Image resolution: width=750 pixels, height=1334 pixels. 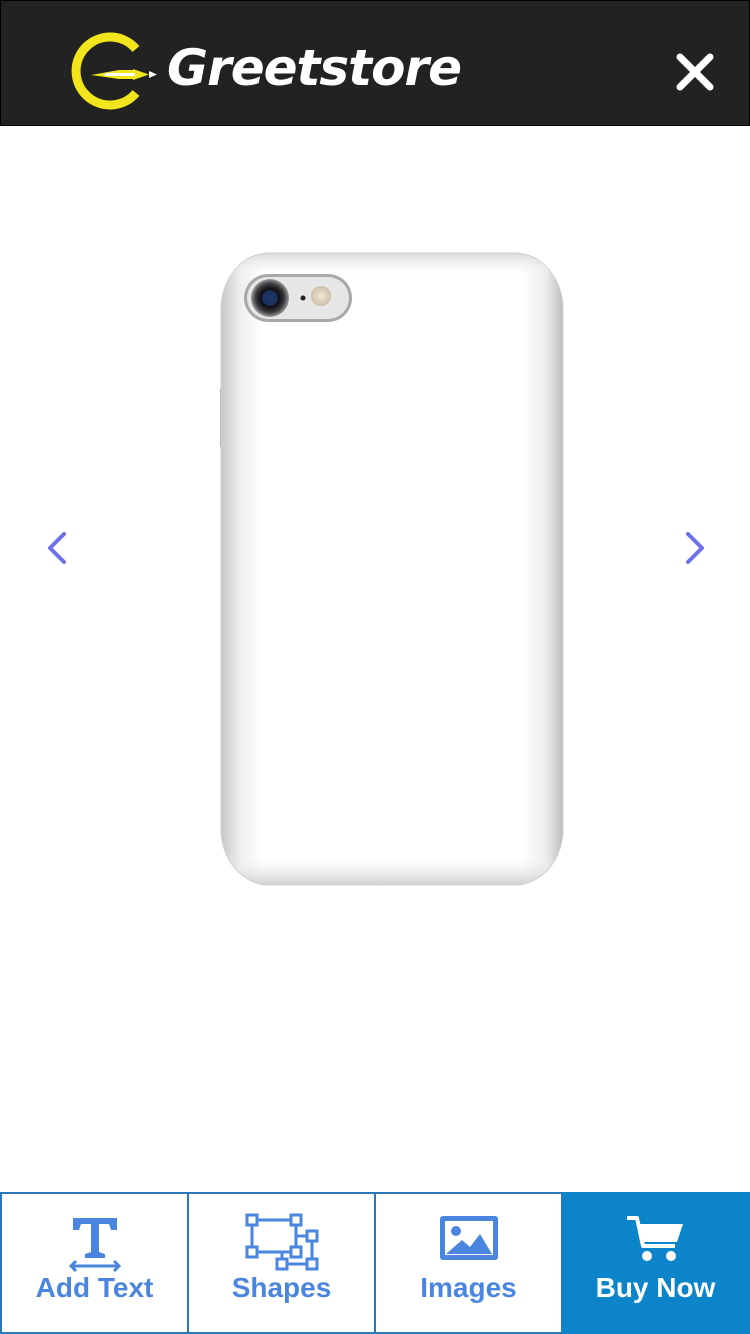 I want to click on shapes-icon, so click(x=281, y=1242).